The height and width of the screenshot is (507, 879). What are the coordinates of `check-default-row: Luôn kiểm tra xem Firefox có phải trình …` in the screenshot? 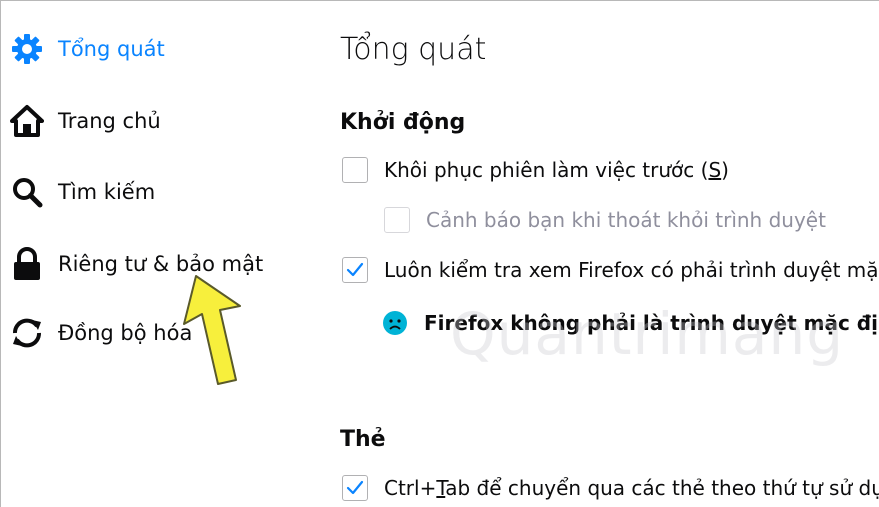 It's located at (610, 270).